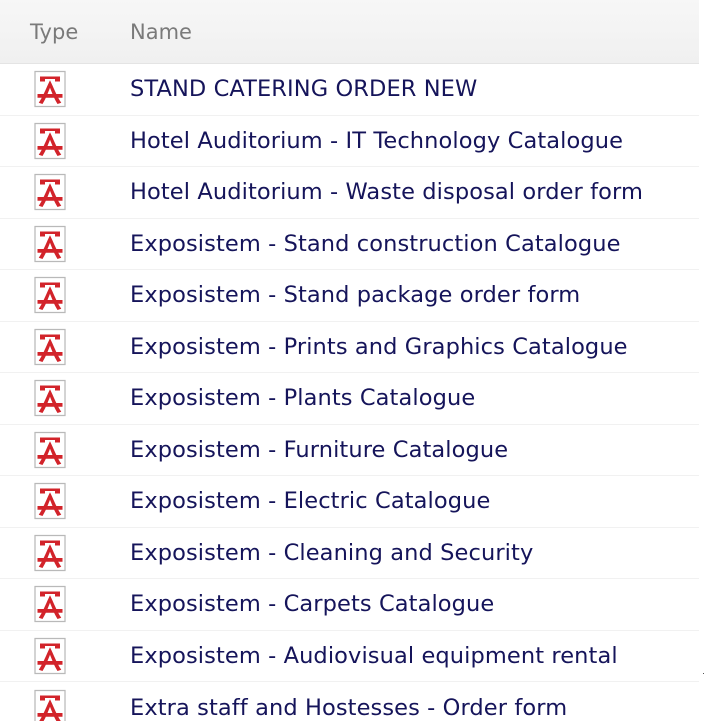  I want to click on file-name-link: STAND CATERING ORDER NEW, so click(303, 89).